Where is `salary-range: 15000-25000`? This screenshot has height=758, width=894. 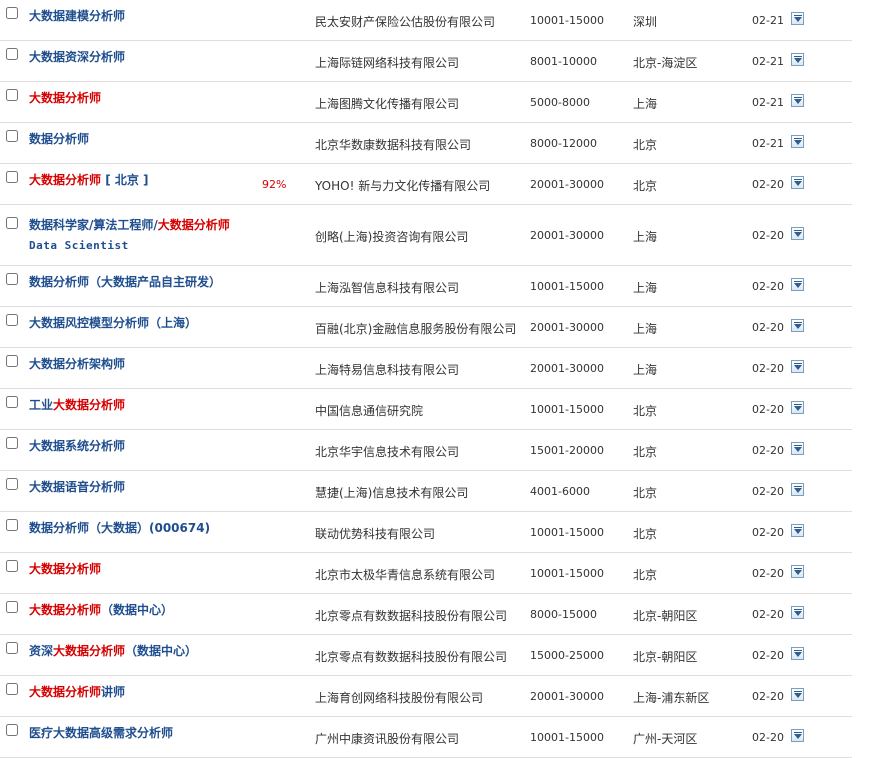 salary-range: 15000-25000 is located at coordinates (567, 655).